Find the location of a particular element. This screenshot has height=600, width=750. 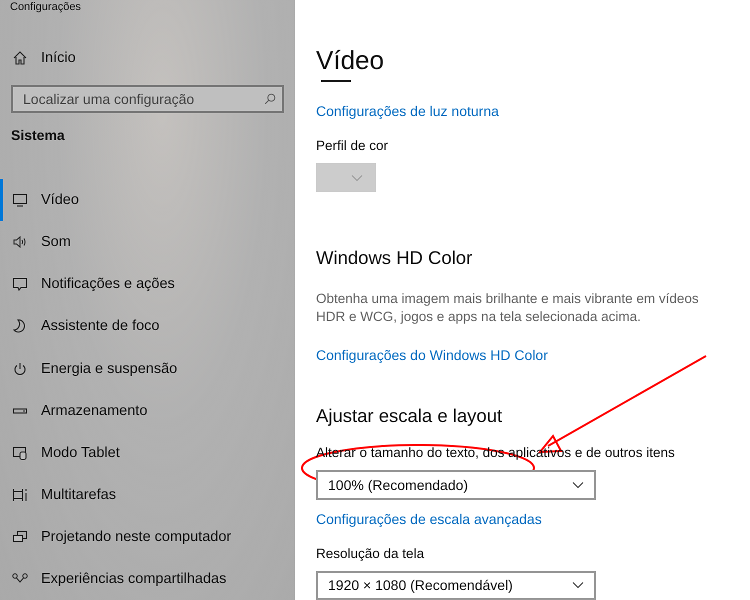

scroll-indicator is located at coordinates (336, 81).